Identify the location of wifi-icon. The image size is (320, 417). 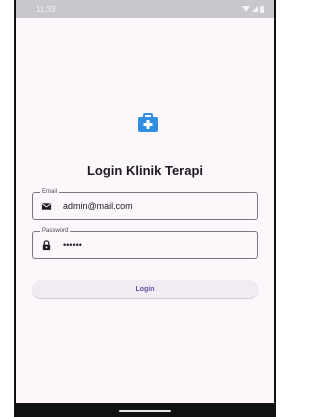
(246, 9).